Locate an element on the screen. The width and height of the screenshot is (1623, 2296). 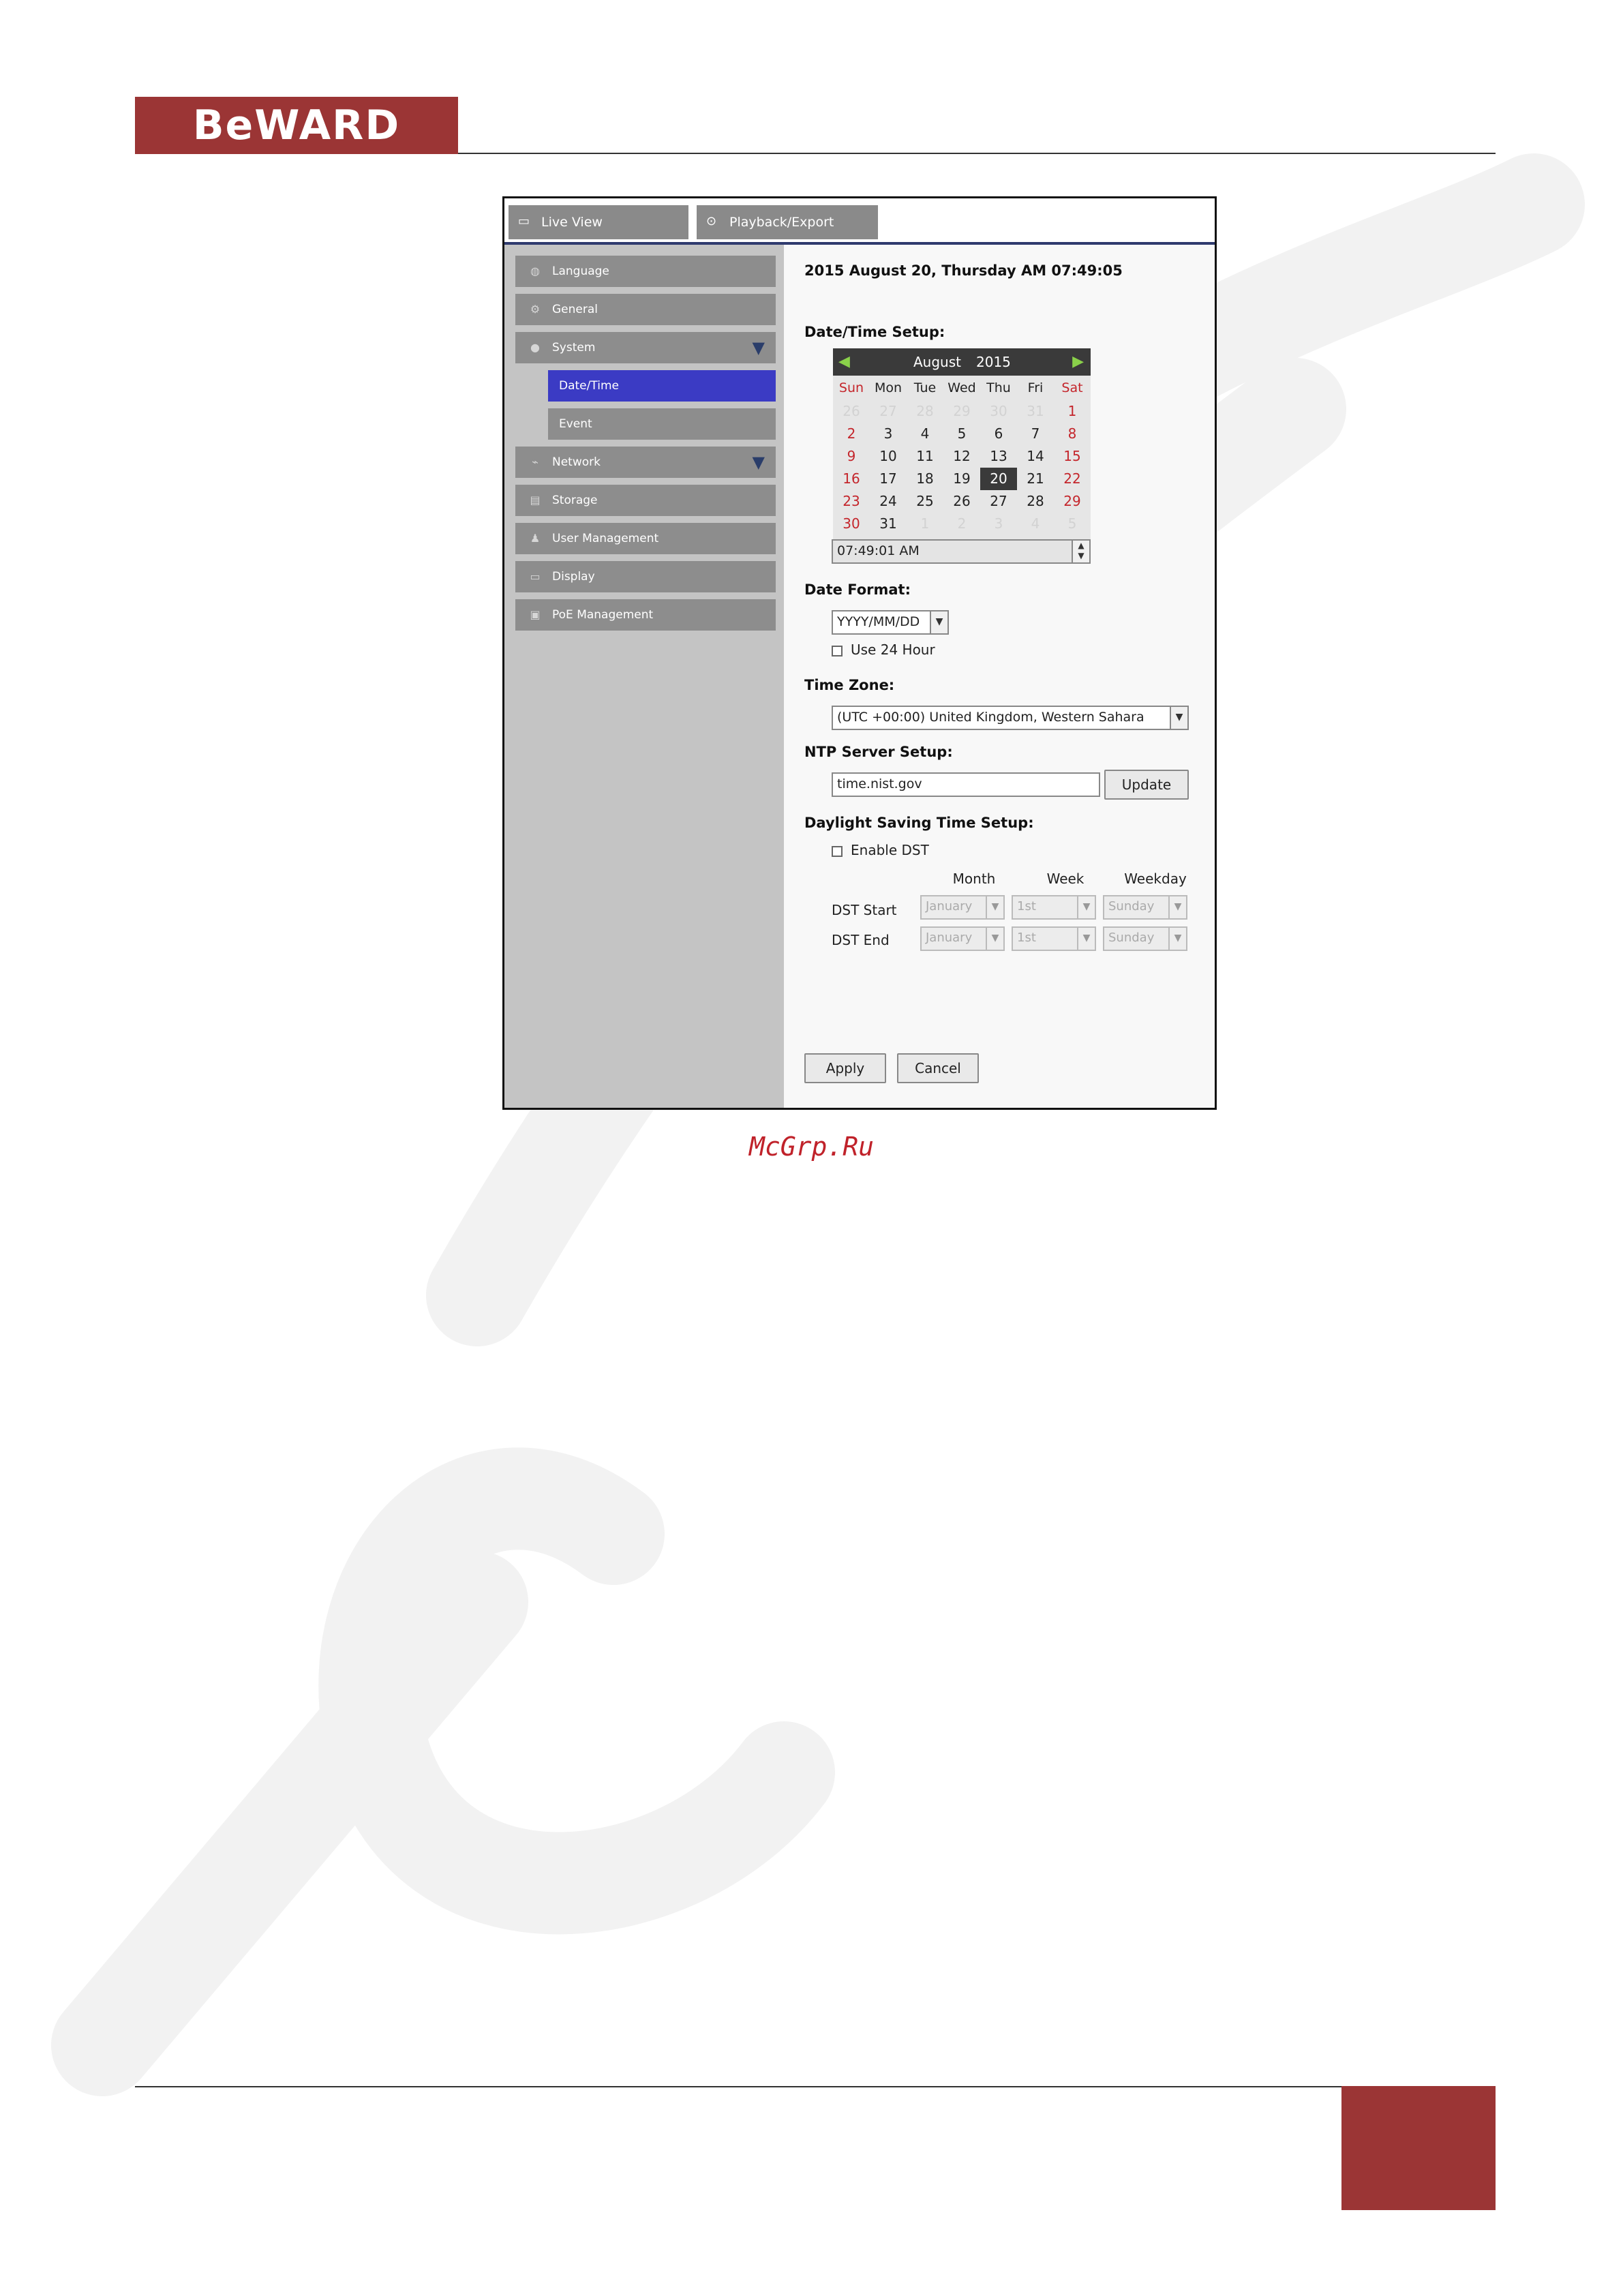
sidebar-item-poe-management: ▣ PoE Management is located at coordinates (645, 615).